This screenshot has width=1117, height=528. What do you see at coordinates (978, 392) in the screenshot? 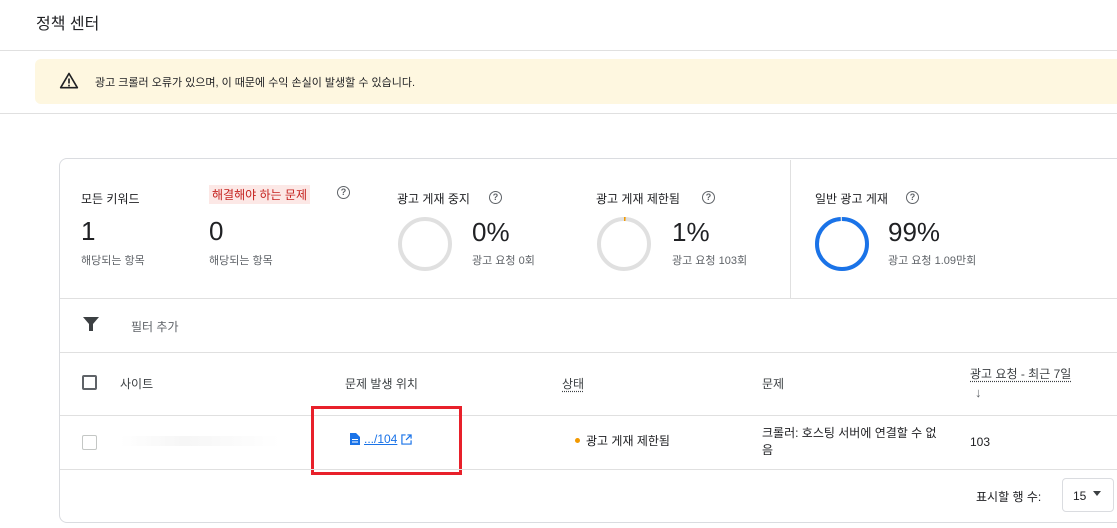
I see `sort-descending-icon: ↓` at bounding box center [978, 392].